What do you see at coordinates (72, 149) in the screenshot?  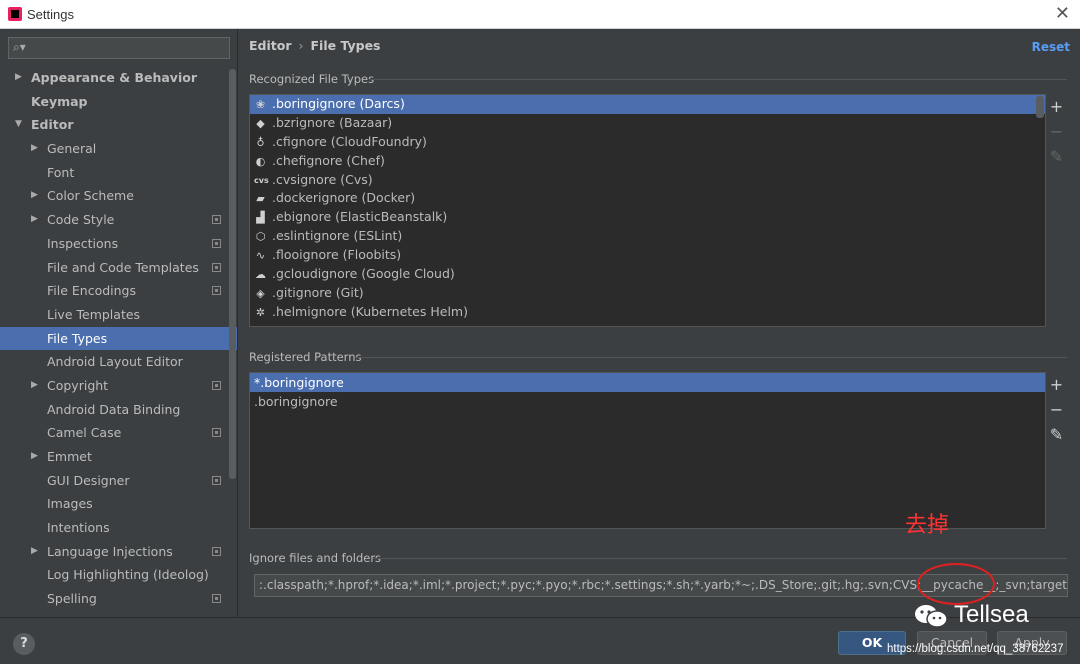 I see `sidebar-item-label: General` at bounding box center [72, 149].